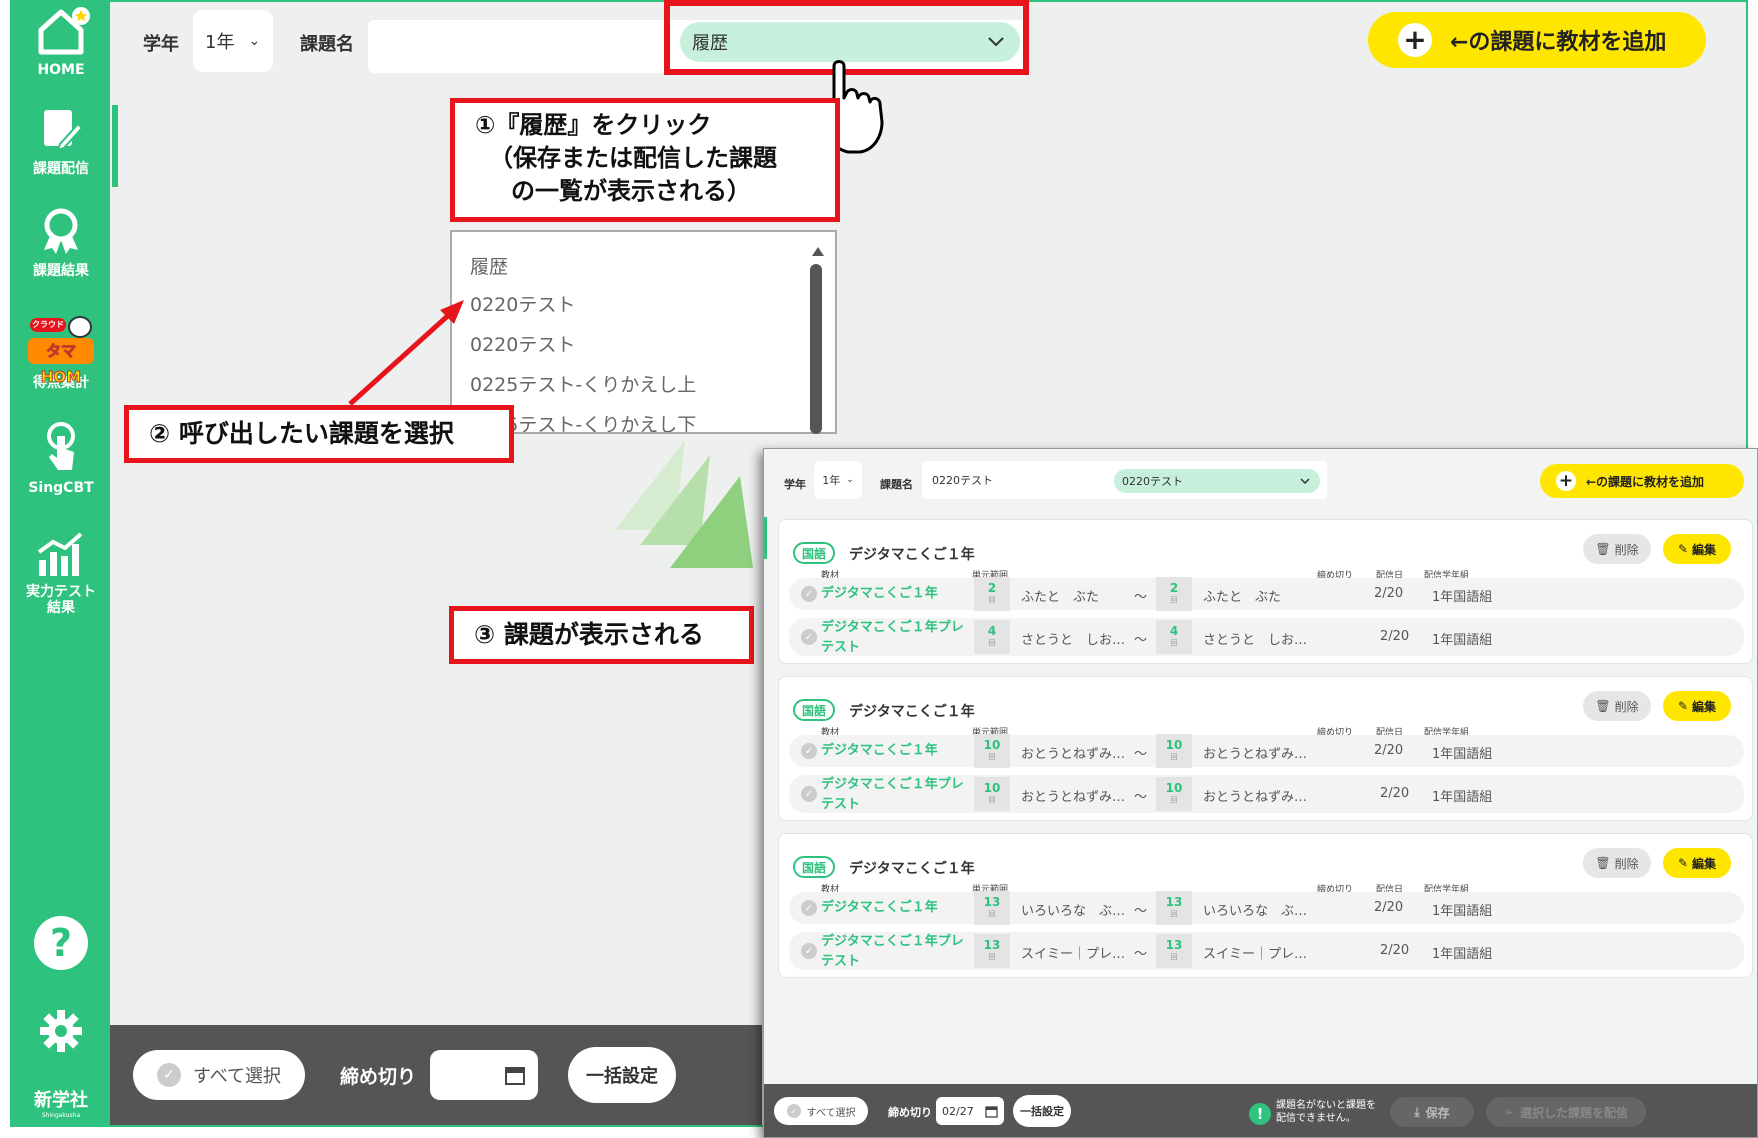  What do you see at coordinates (60, 554) in the screenshot?
I see `bar-chart-icon` at bounding box center [60, 554].